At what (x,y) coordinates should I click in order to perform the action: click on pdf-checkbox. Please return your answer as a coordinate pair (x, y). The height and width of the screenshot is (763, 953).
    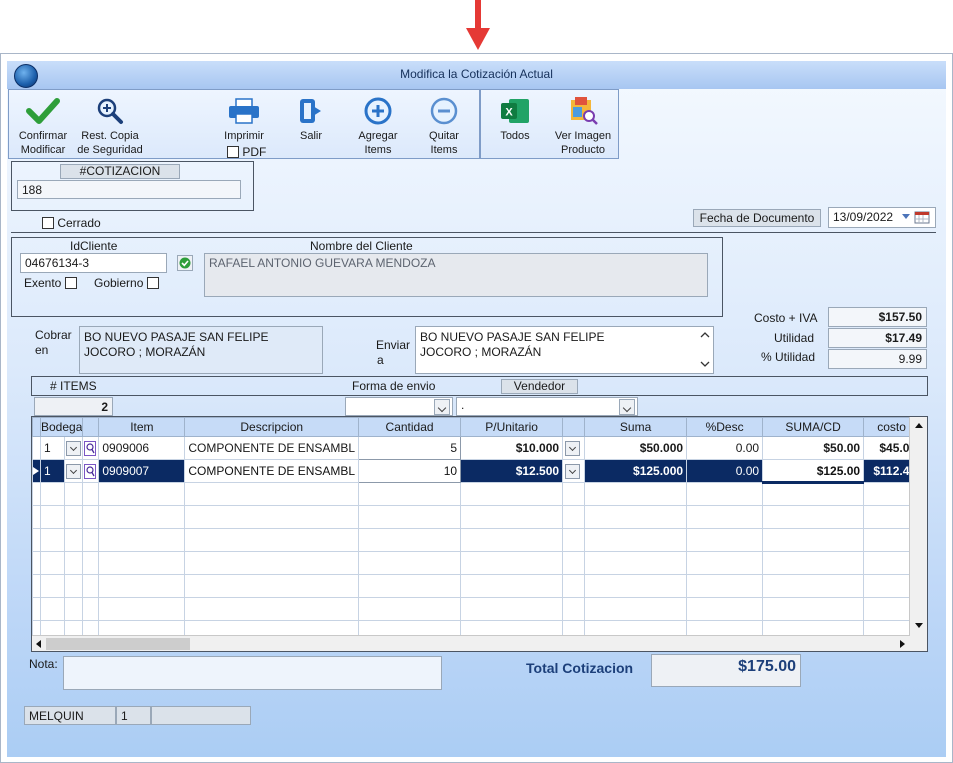
    Looking at the image, I should click on (233, 151).